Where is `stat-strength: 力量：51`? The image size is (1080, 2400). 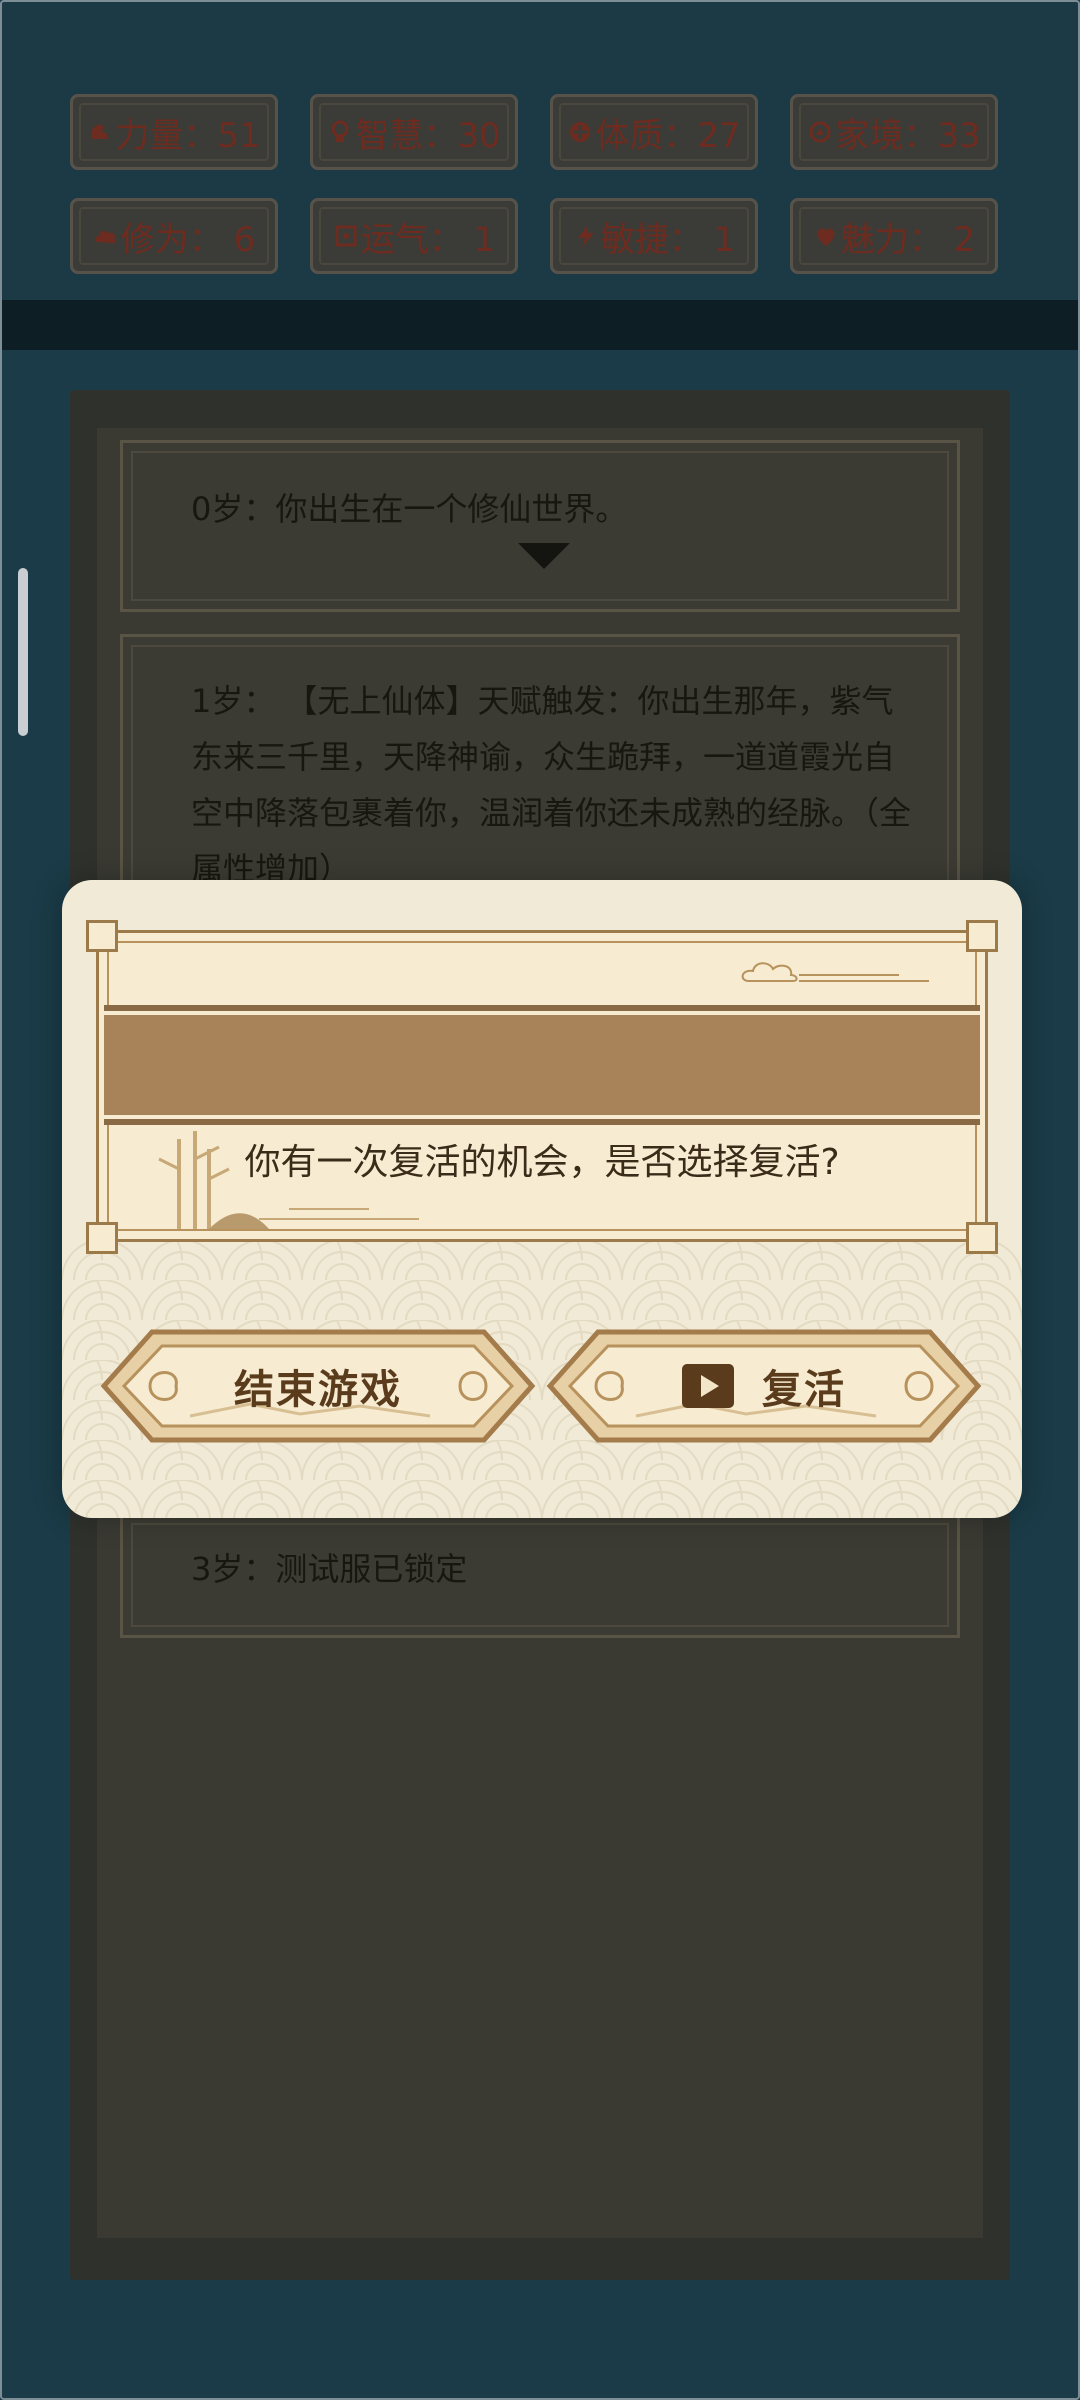 stat-strength: 力量：51 is located at coordinates (174, 132).